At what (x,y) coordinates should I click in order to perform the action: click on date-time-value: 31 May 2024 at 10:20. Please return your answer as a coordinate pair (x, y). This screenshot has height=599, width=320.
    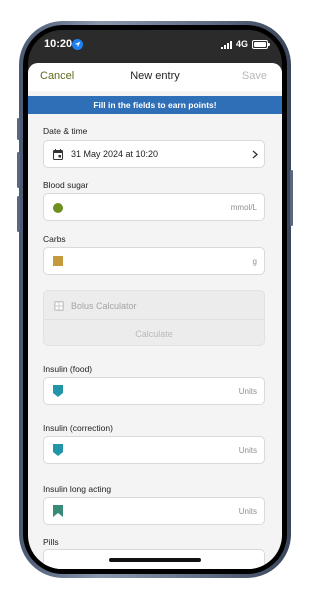
    Looking at the image, I should click on (115, 154).